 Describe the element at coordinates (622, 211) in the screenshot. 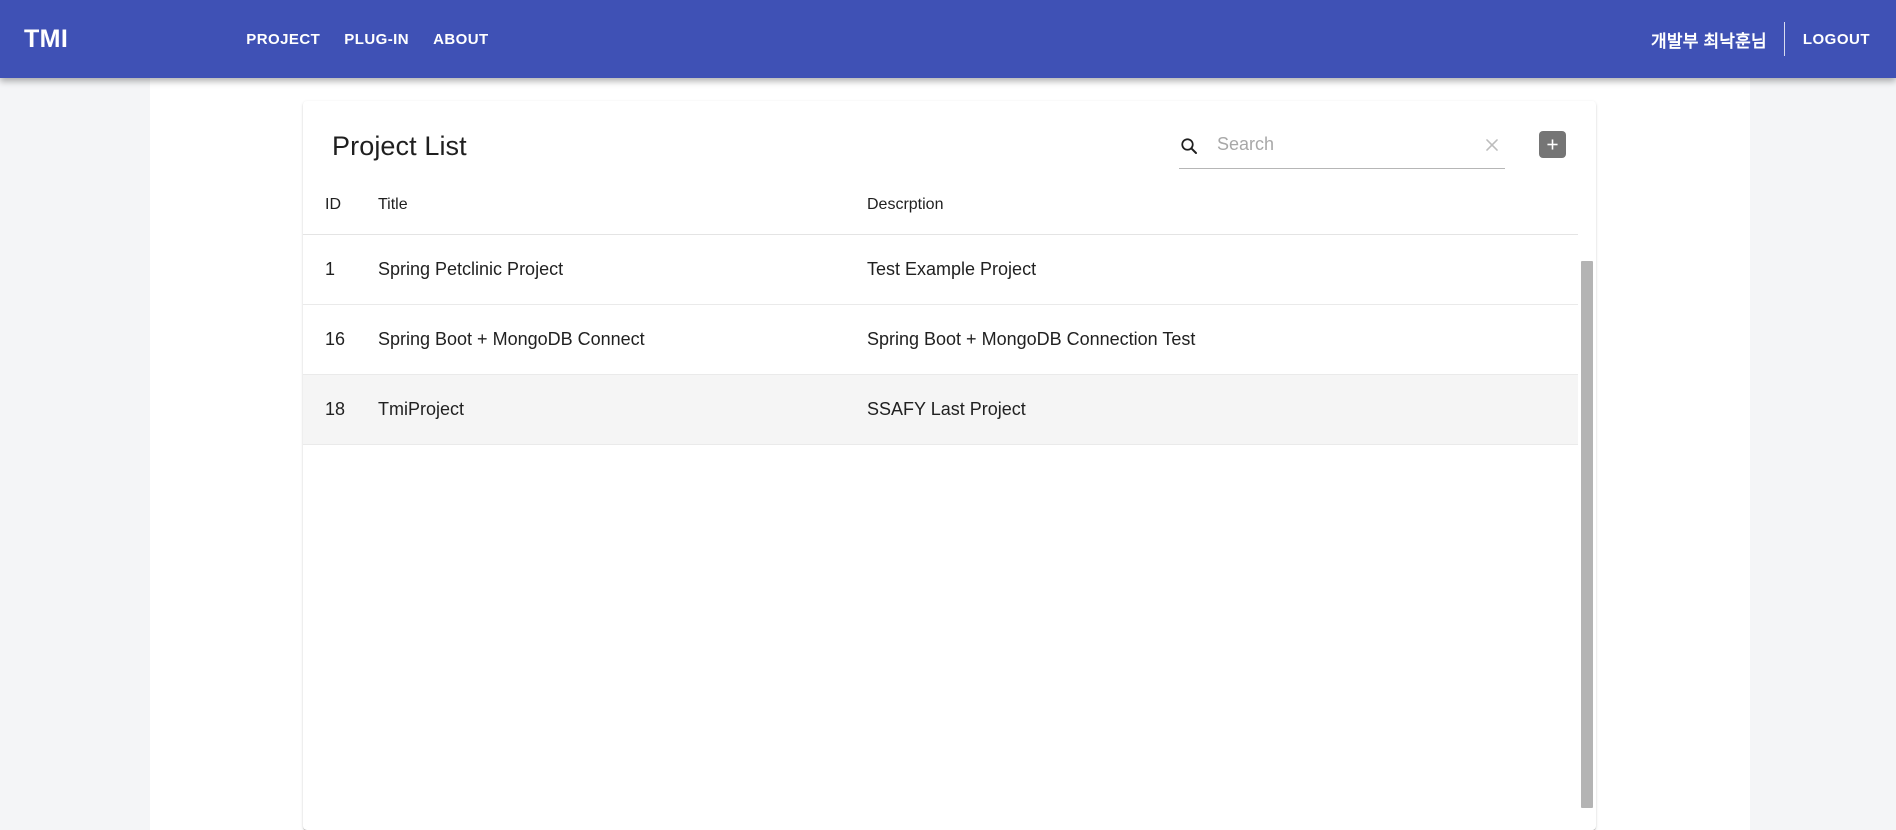

I see `column-header-title: Title` at that location.